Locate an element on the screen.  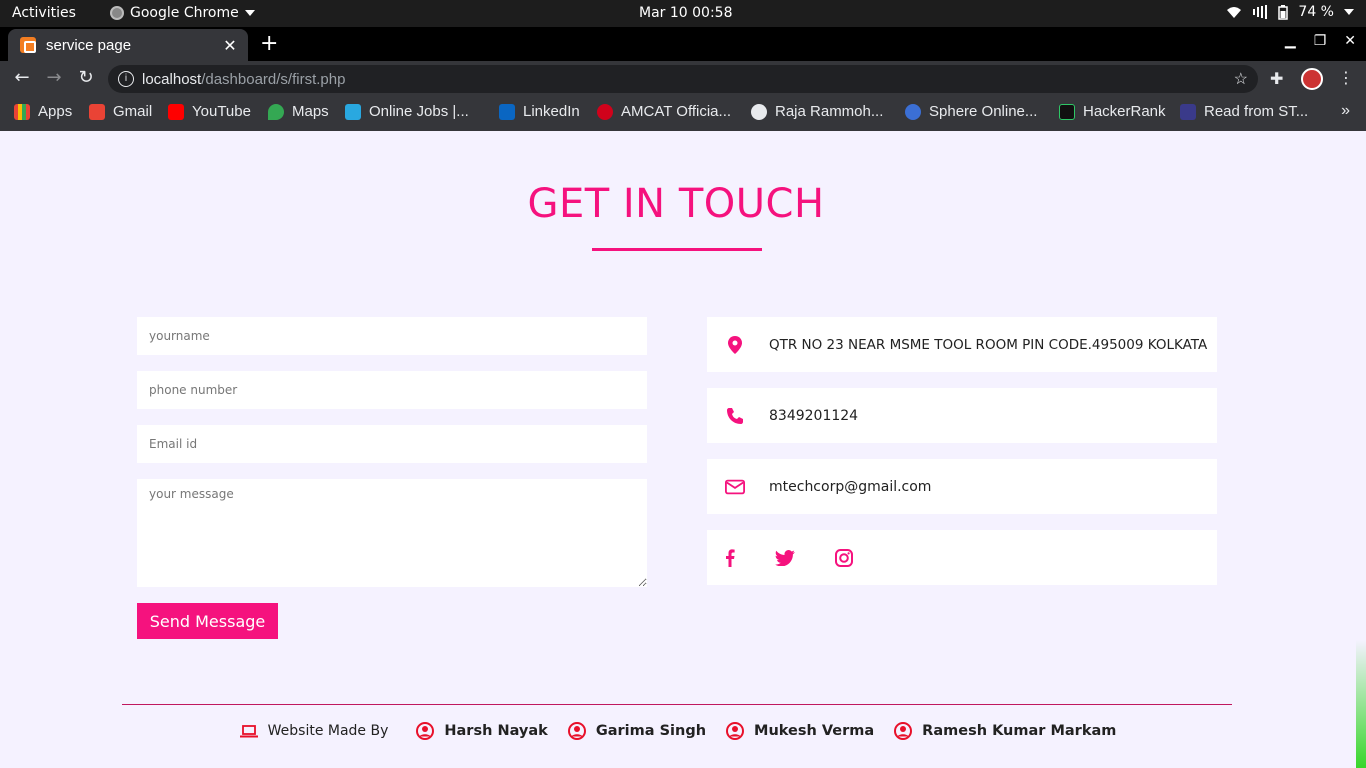
facebook-icon is located at coordinates (730, 557).